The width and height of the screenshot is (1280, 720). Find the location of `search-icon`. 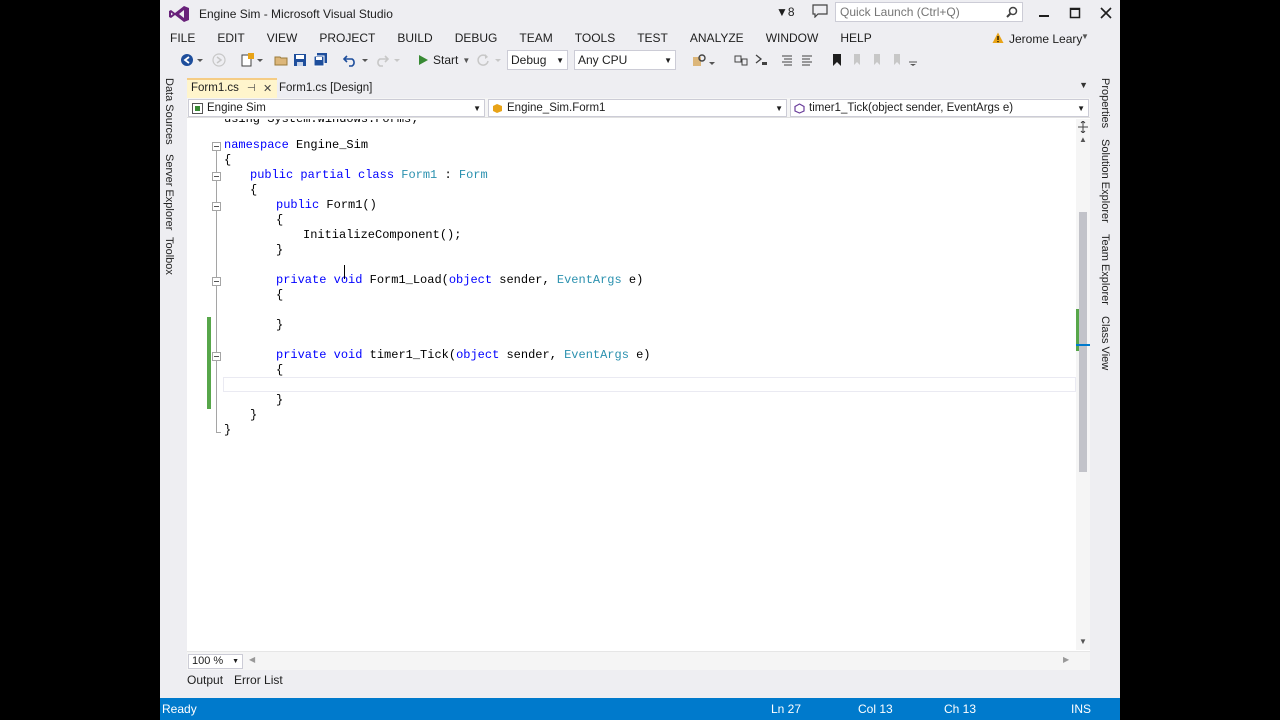

search-icon is located at coordinates (1012, 12).